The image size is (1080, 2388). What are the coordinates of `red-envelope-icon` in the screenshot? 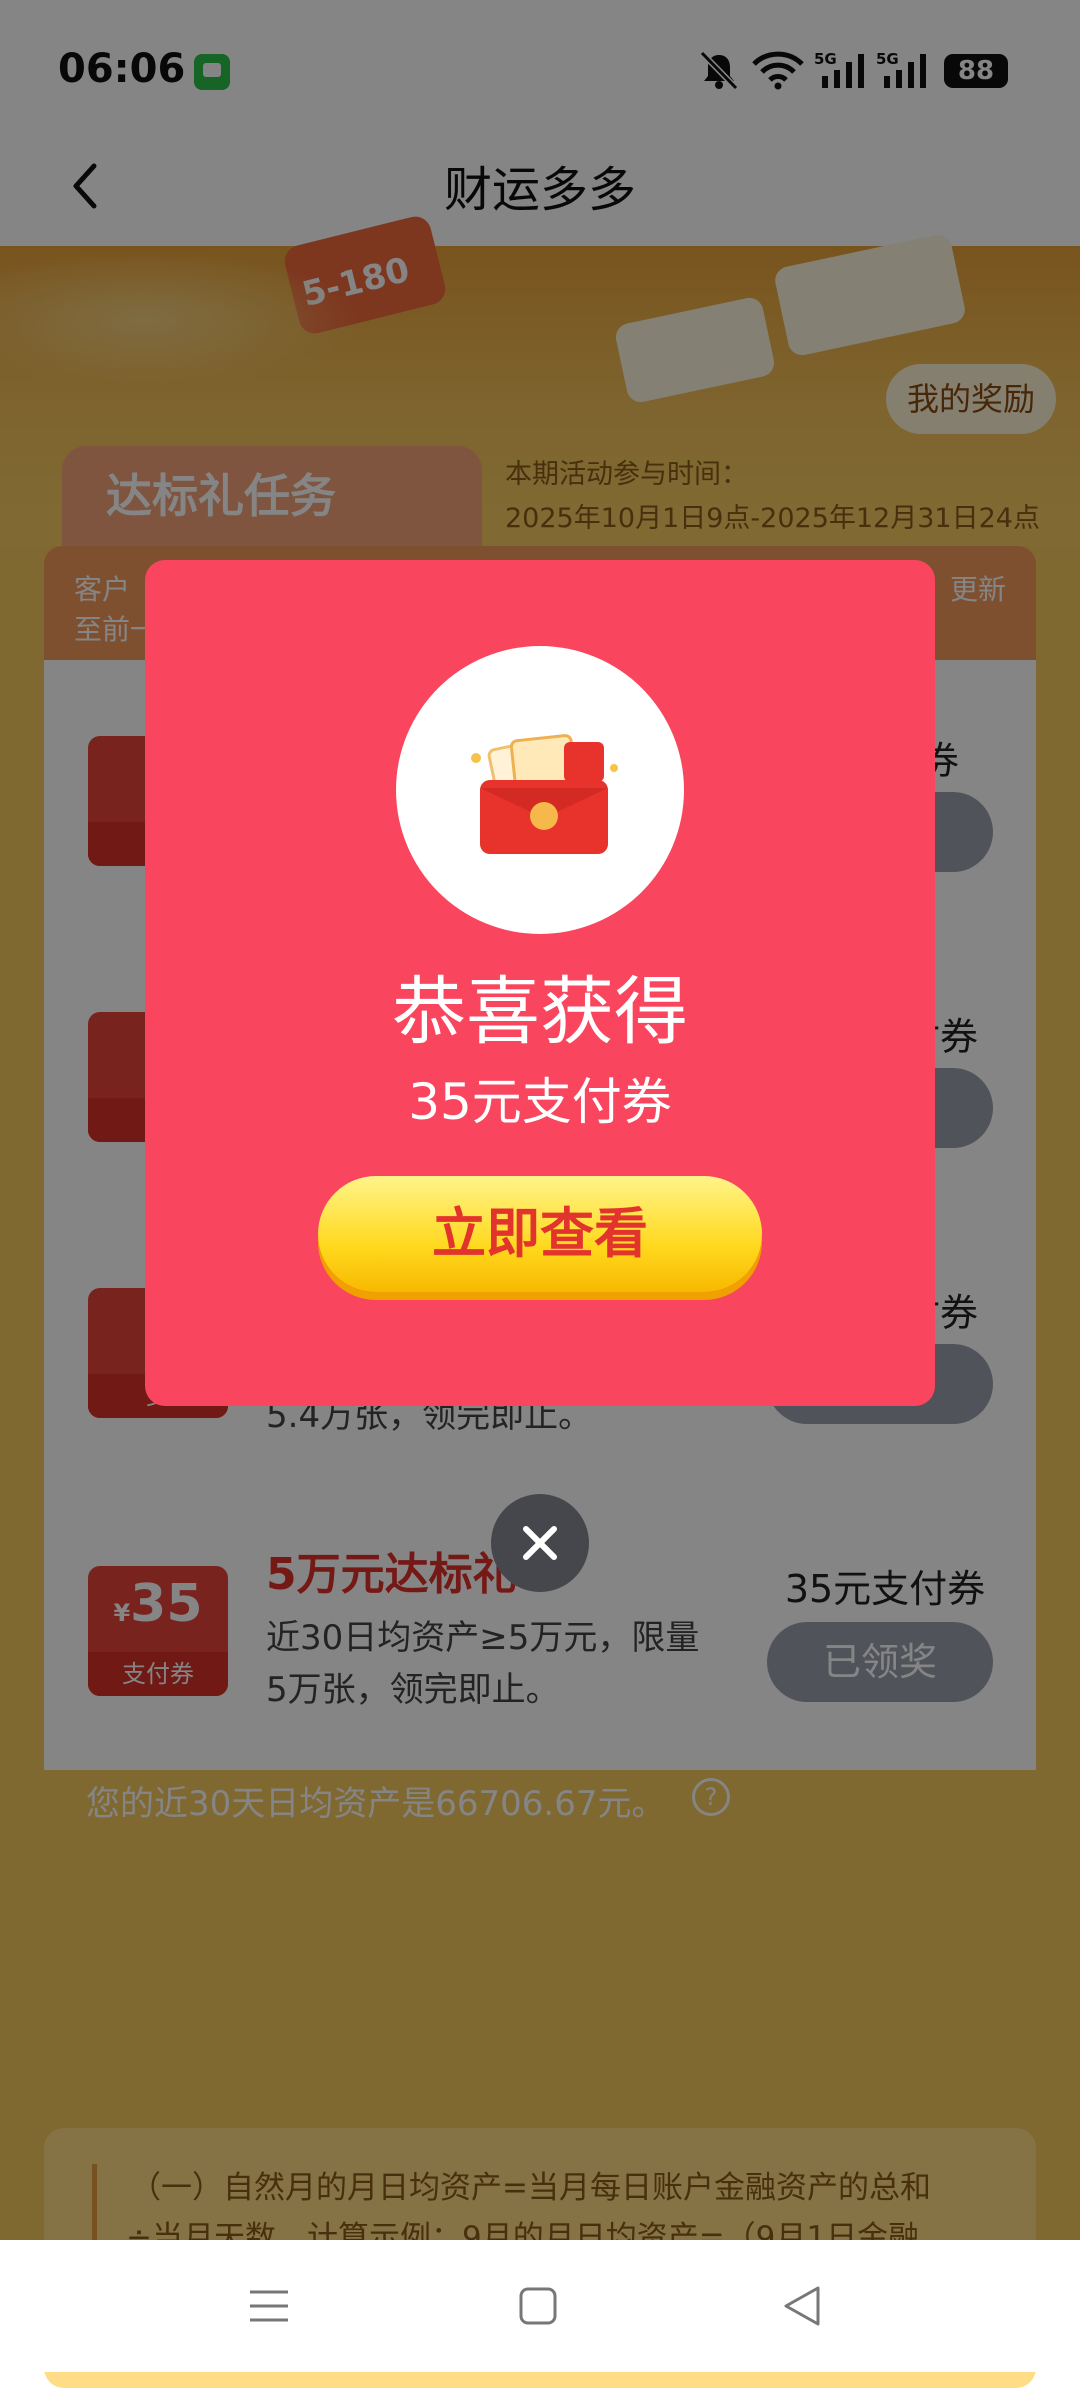 It's located at (544, 794).